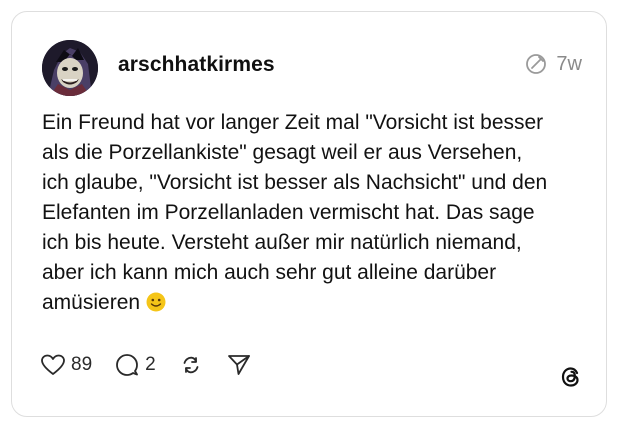  What do you see at coordinates (571, 377) in the screenshot?
I see `threads-logo` at bounding box center [571, 377].